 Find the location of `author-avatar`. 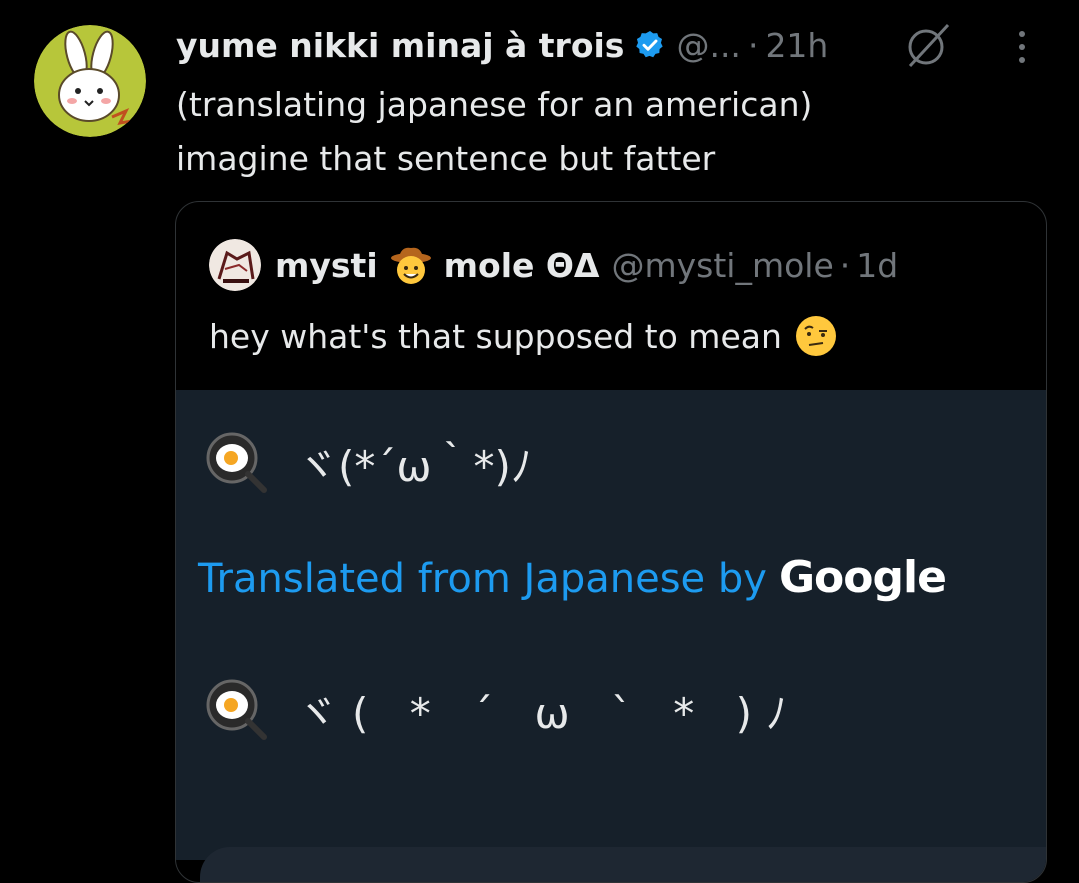

author-avatar is located at coordinates (90, 81).